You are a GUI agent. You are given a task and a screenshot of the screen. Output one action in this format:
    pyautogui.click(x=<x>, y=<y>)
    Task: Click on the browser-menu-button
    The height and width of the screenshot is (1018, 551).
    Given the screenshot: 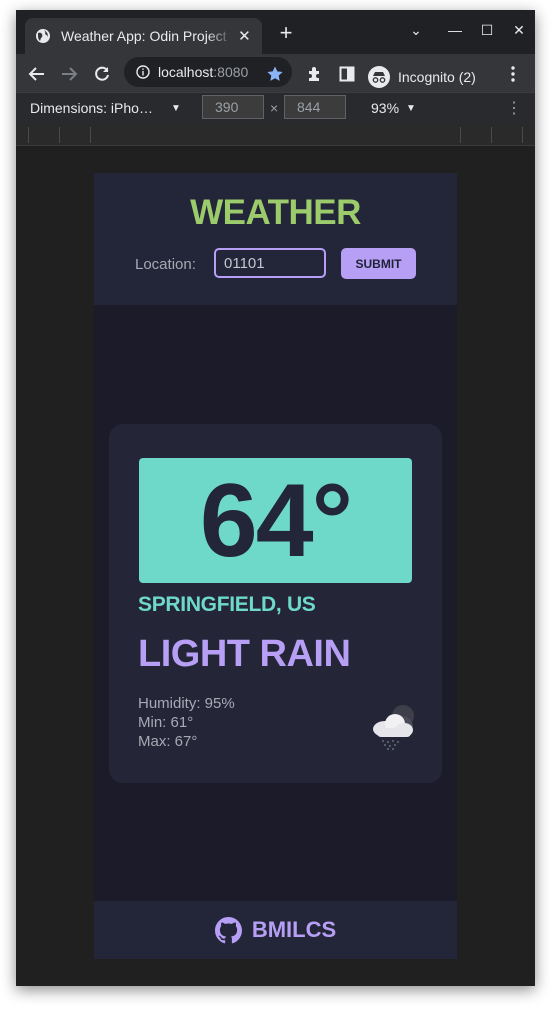 What is the action you would take?
    pyautogui.click(x=513, y=74)
    